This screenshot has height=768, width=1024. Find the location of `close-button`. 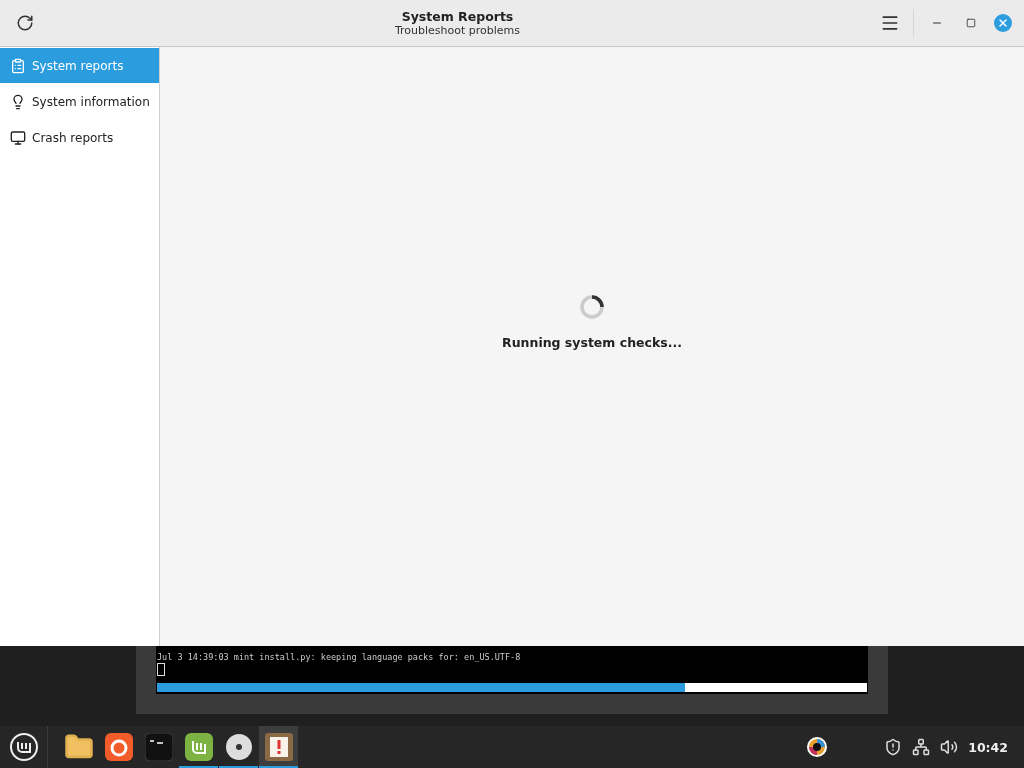

close-button is located at coordinates (1003, 23).